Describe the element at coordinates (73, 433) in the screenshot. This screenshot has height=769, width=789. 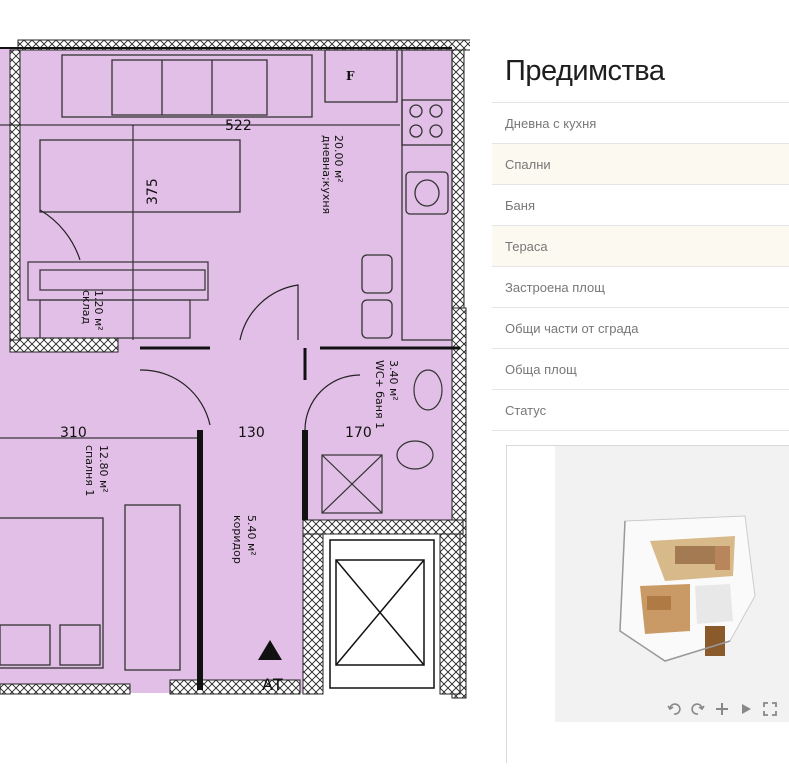
I see `dim-bedroom-width: 310` at that location.